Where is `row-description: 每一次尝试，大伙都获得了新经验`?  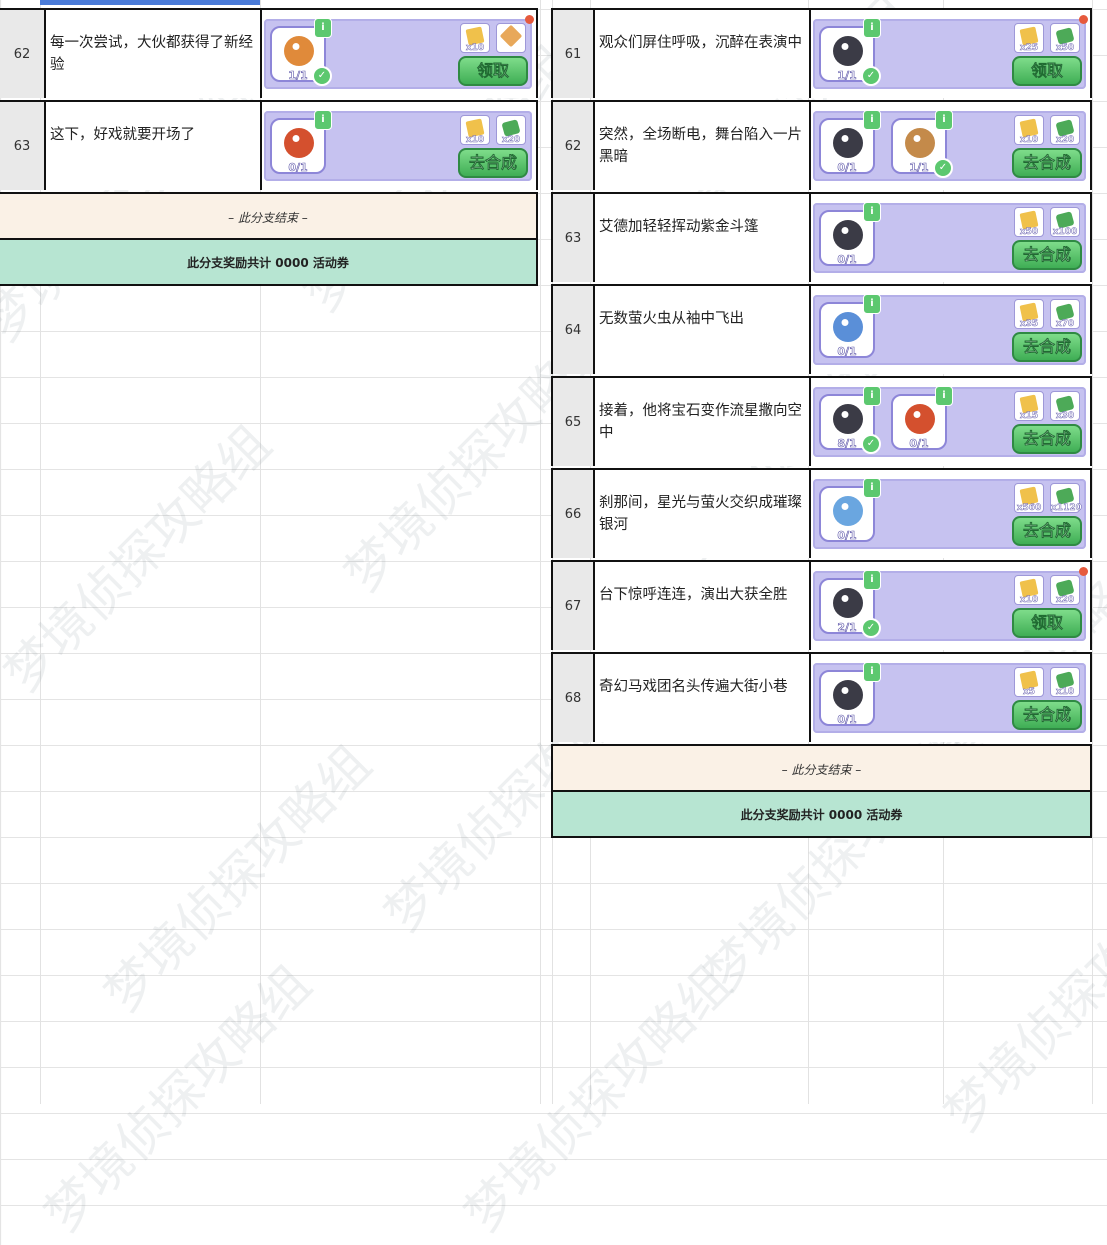
row-description: 每一次尝试，大伙都获得了新经验 is located at coordinates (153, 54).